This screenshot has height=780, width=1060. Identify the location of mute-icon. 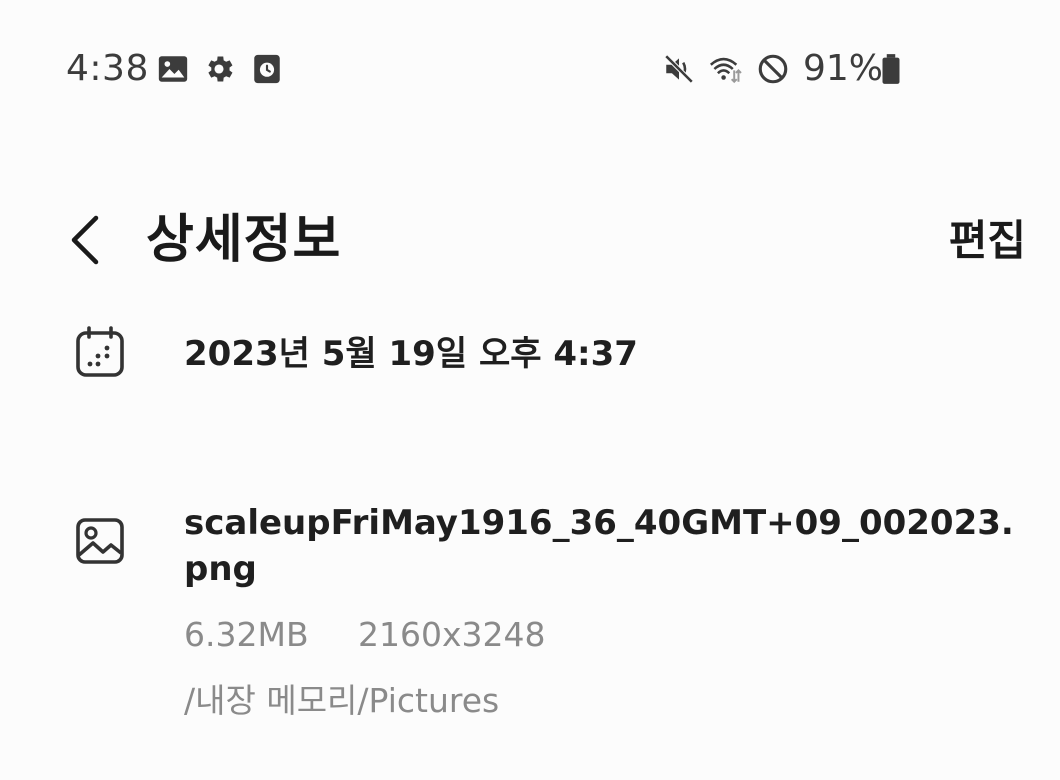
(679, 69).